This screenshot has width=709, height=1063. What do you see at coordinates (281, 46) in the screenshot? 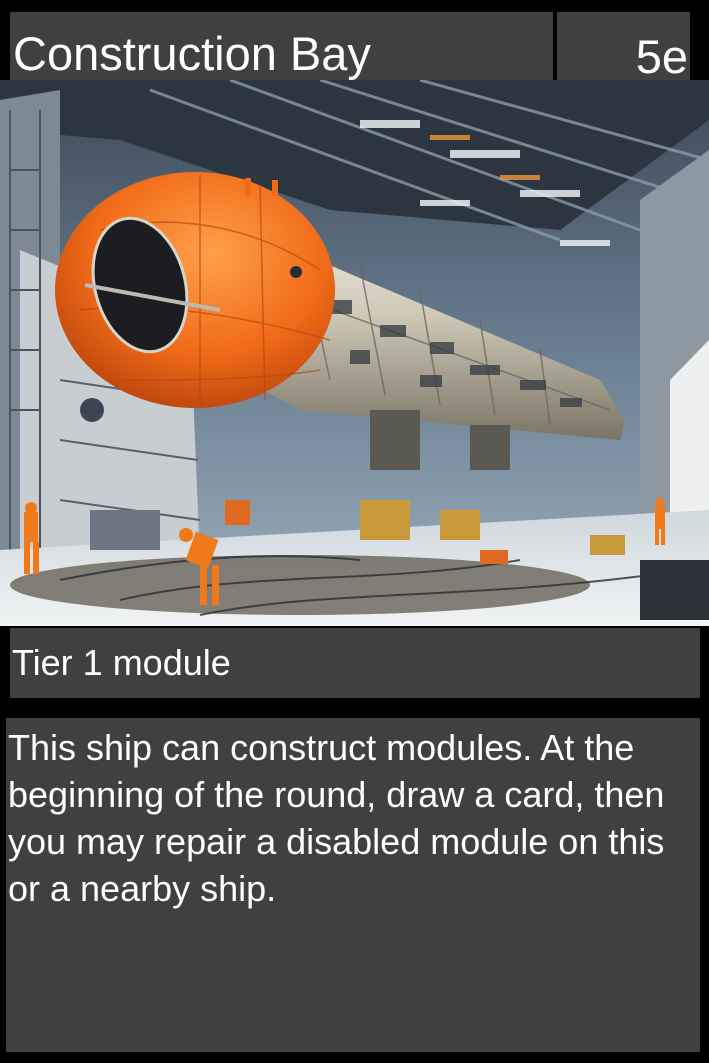
I see `card-title: Construction Bay` at bounding box center [281, 46].